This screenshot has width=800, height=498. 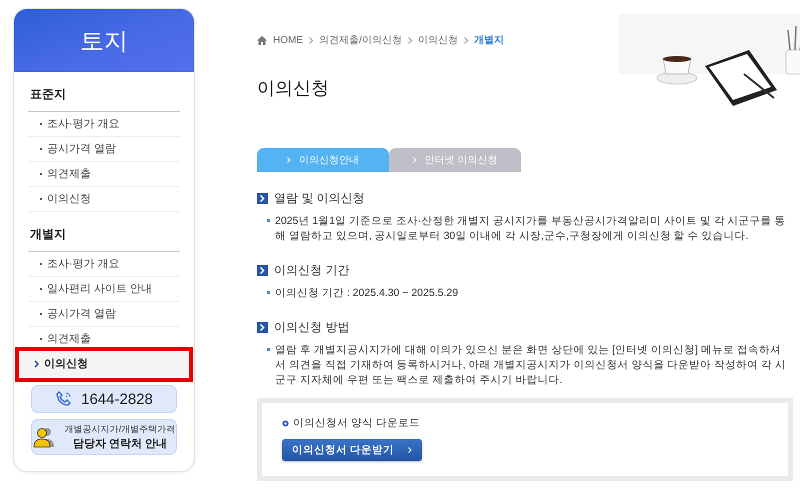 What do you see at coordinates (104, 92) in the screenshot?
I see `sidebar-group-heading: 표준지` at bounding box center [104, 92].